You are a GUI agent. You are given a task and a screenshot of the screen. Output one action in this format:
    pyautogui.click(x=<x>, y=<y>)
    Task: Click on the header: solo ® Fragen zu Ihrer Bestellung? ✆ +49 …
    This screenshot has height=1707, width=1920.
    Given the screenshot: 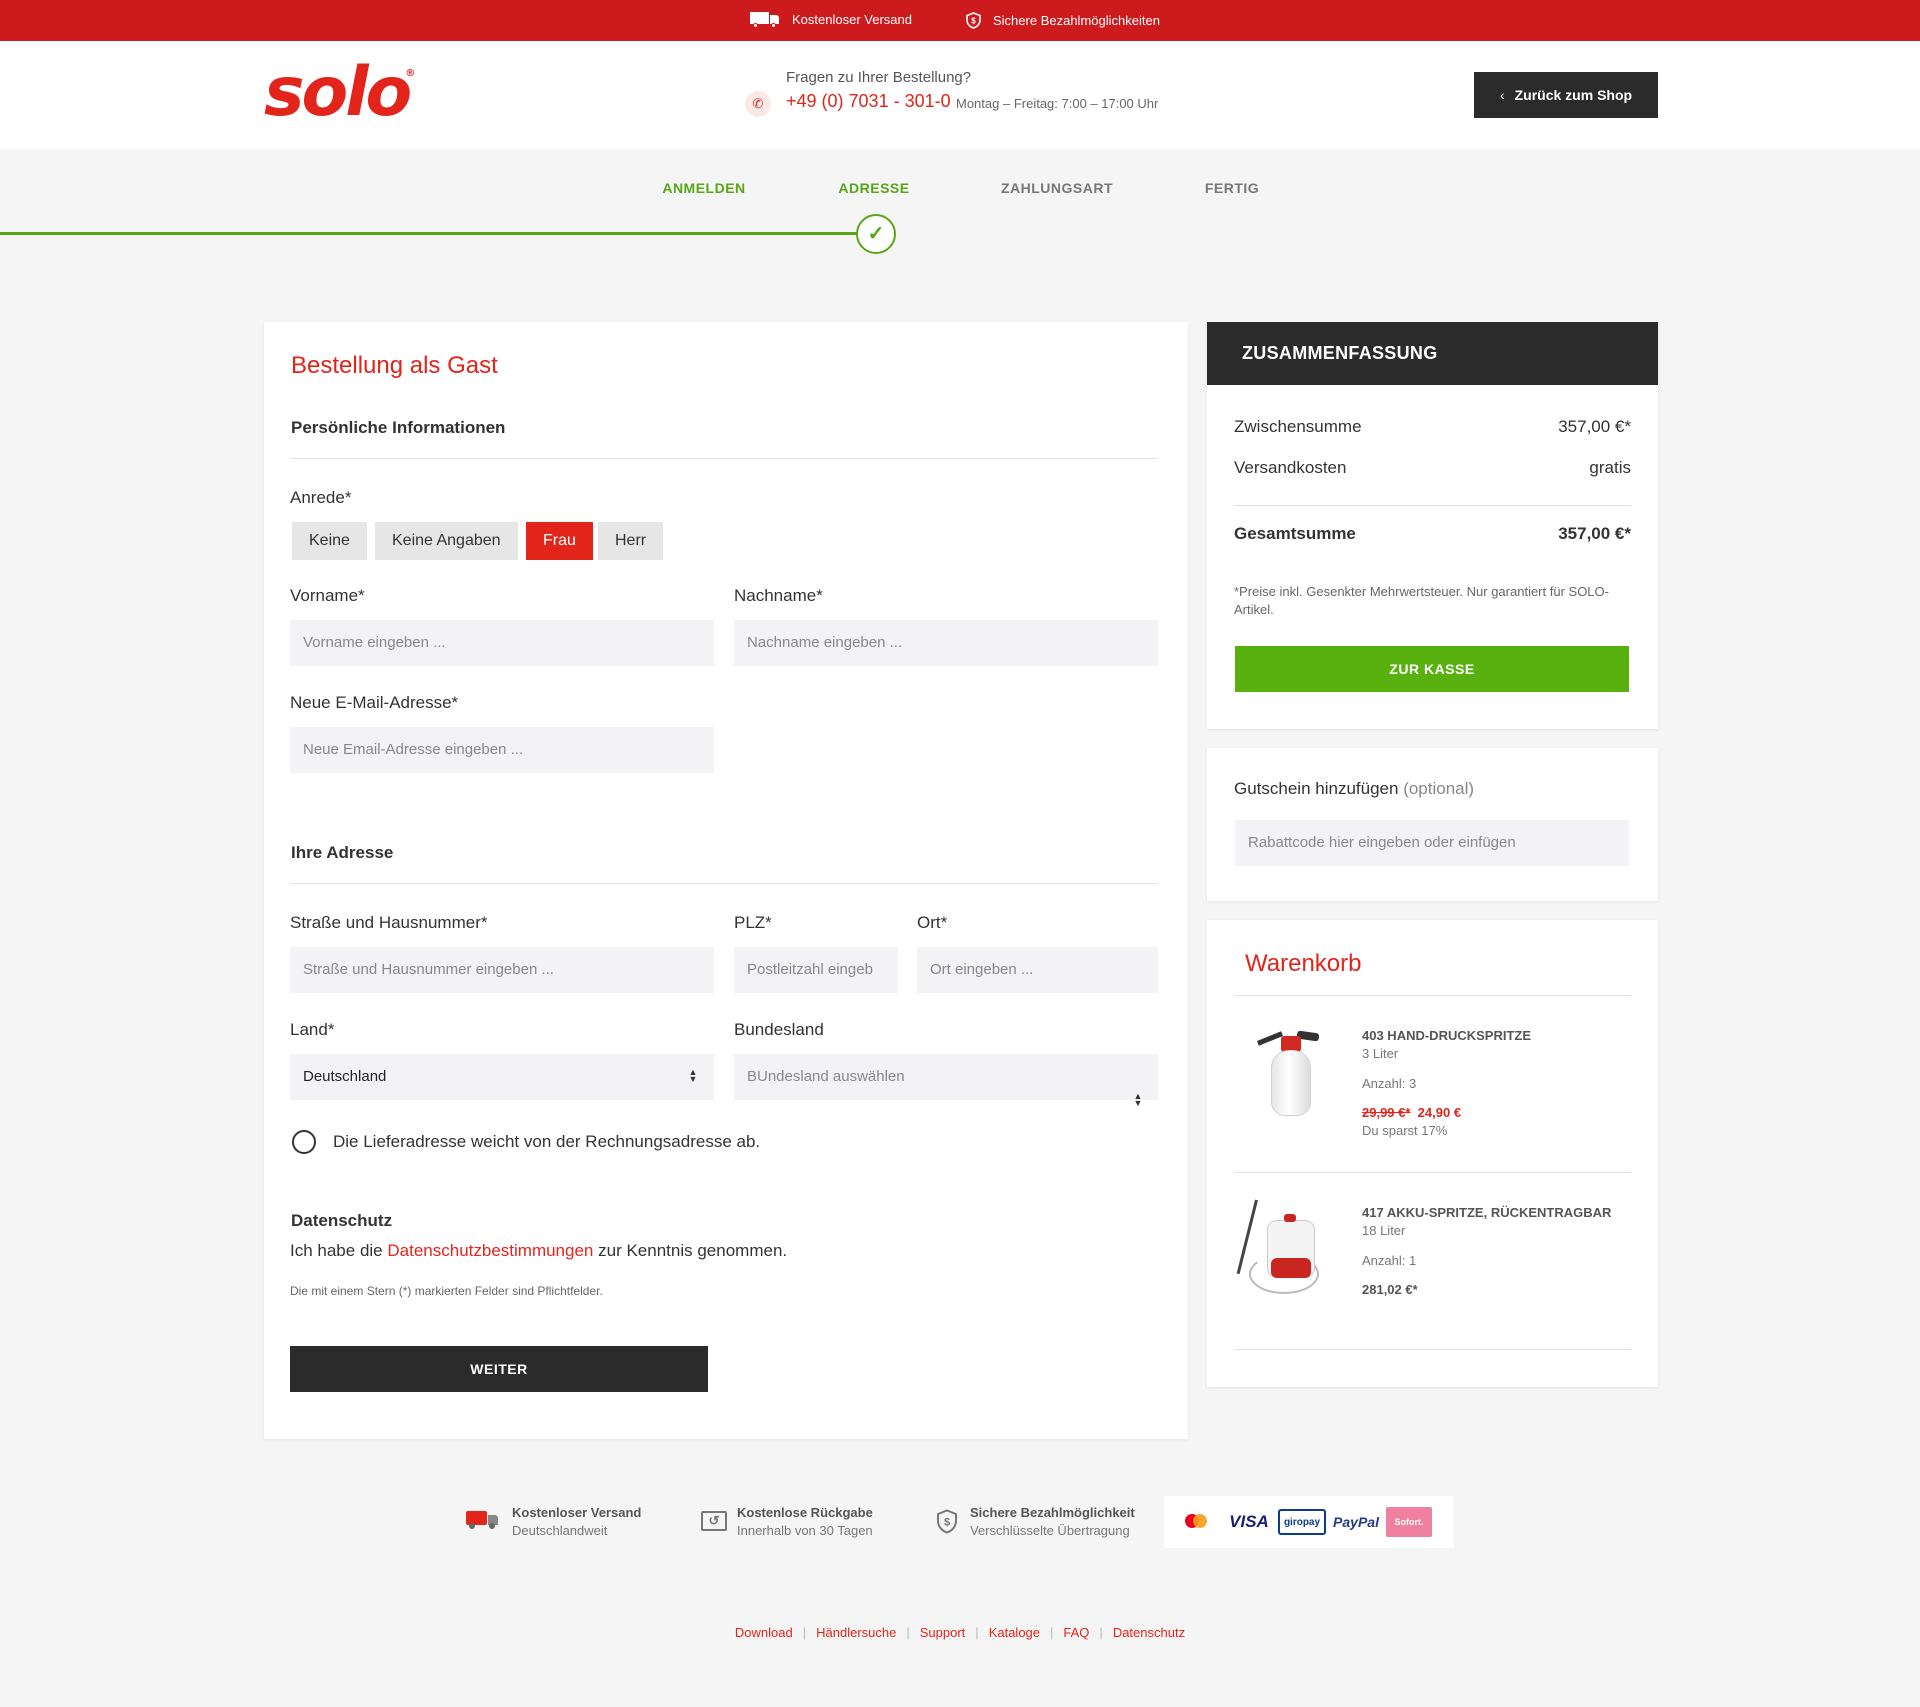 What is the action you would take?
    pyautogui.click(x=960, y=95)
    